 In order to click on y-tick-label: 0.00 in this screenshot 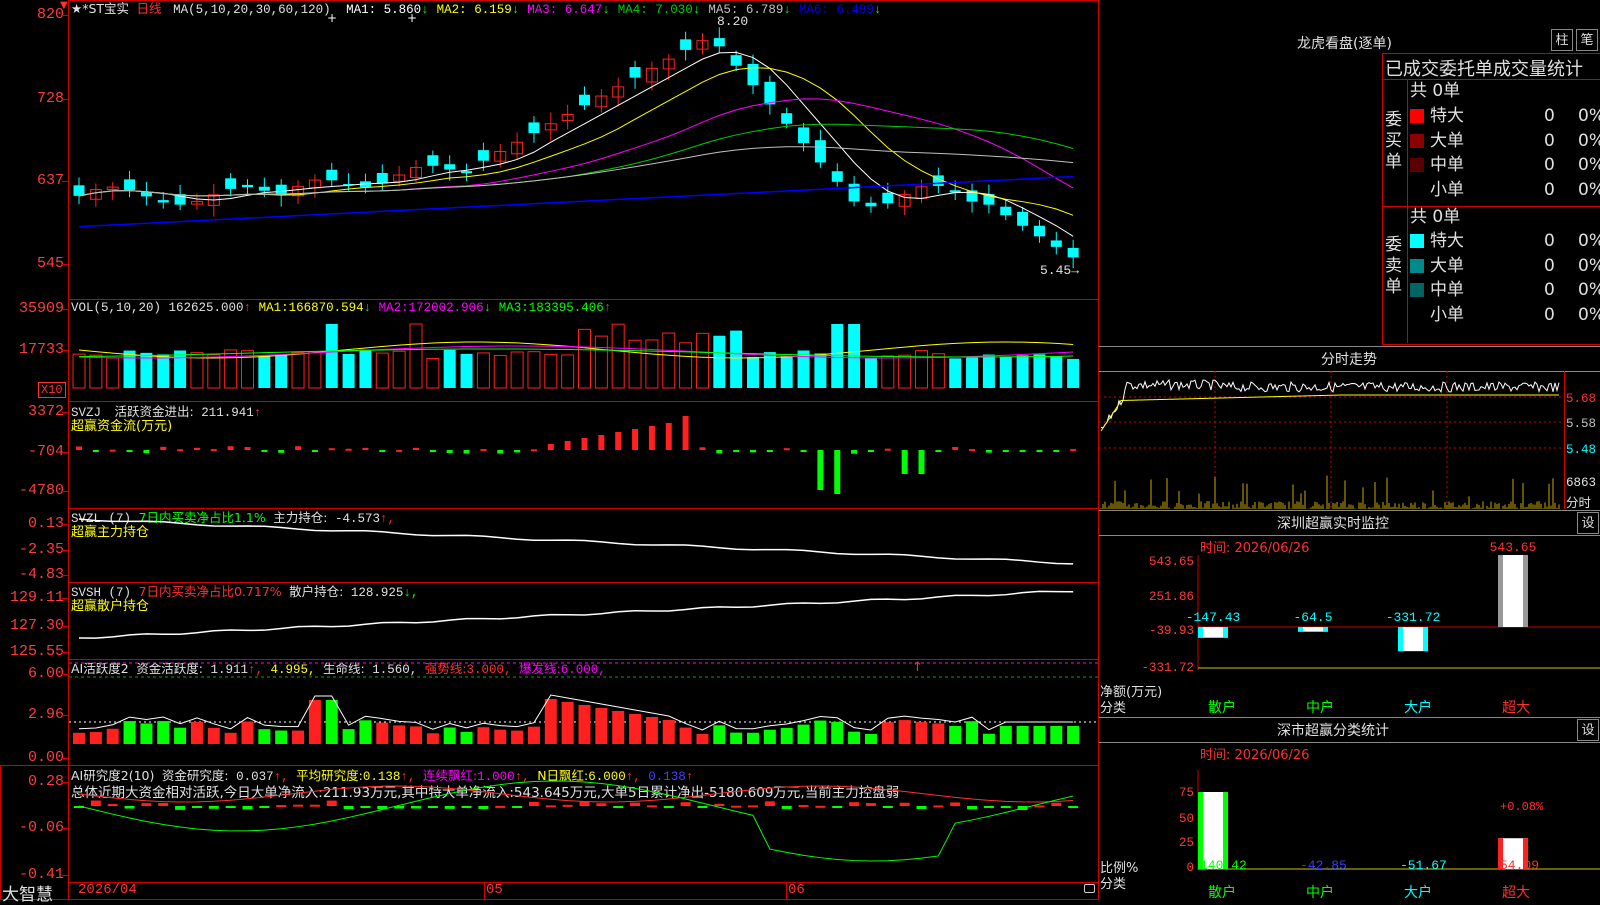, I will do `click(45, 757)`.